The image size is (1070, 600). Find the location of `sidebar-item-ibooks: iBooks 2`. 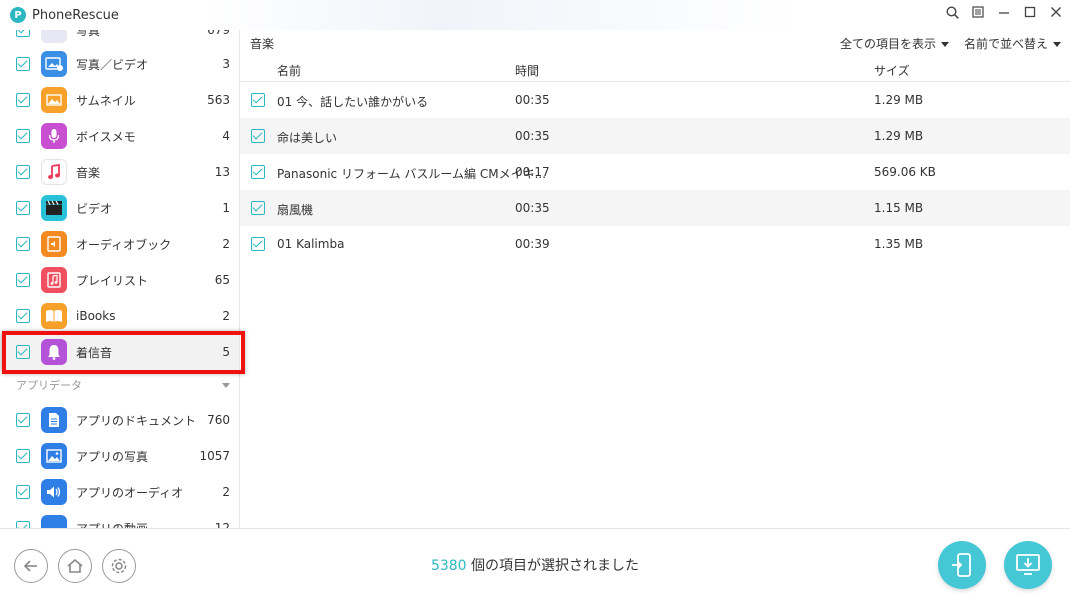

sidebar-item-ibooks: iBooks 2 is located at coordinates (119, 316).